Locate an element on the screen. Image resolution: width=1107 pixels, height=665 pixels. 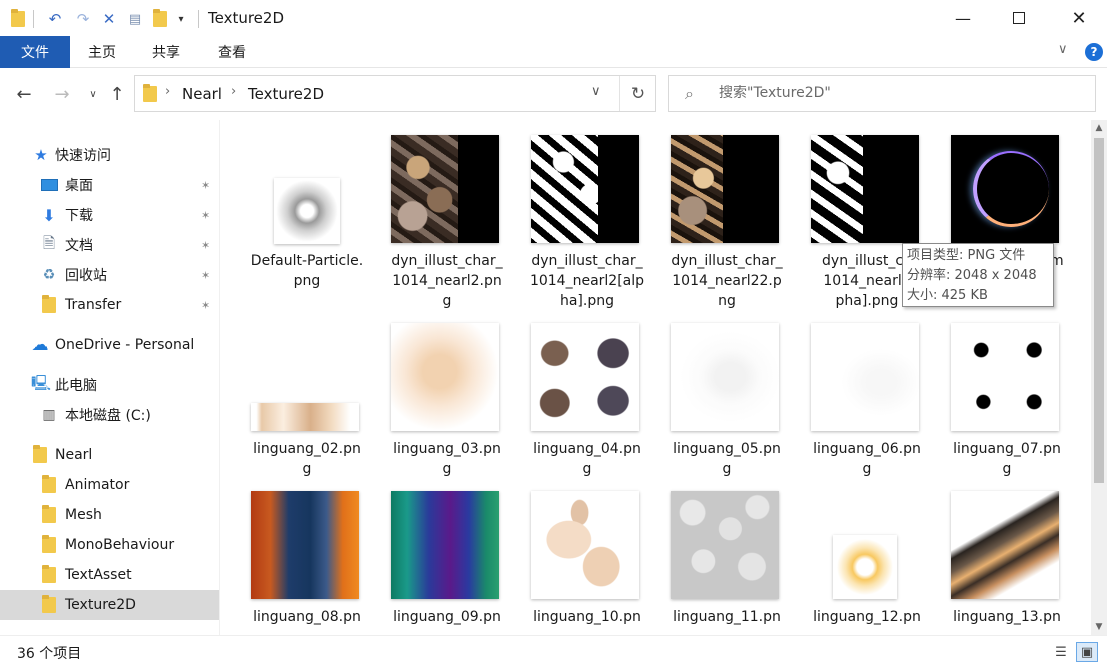
delete-icon: ✕ is located at coordinates (109, 19).